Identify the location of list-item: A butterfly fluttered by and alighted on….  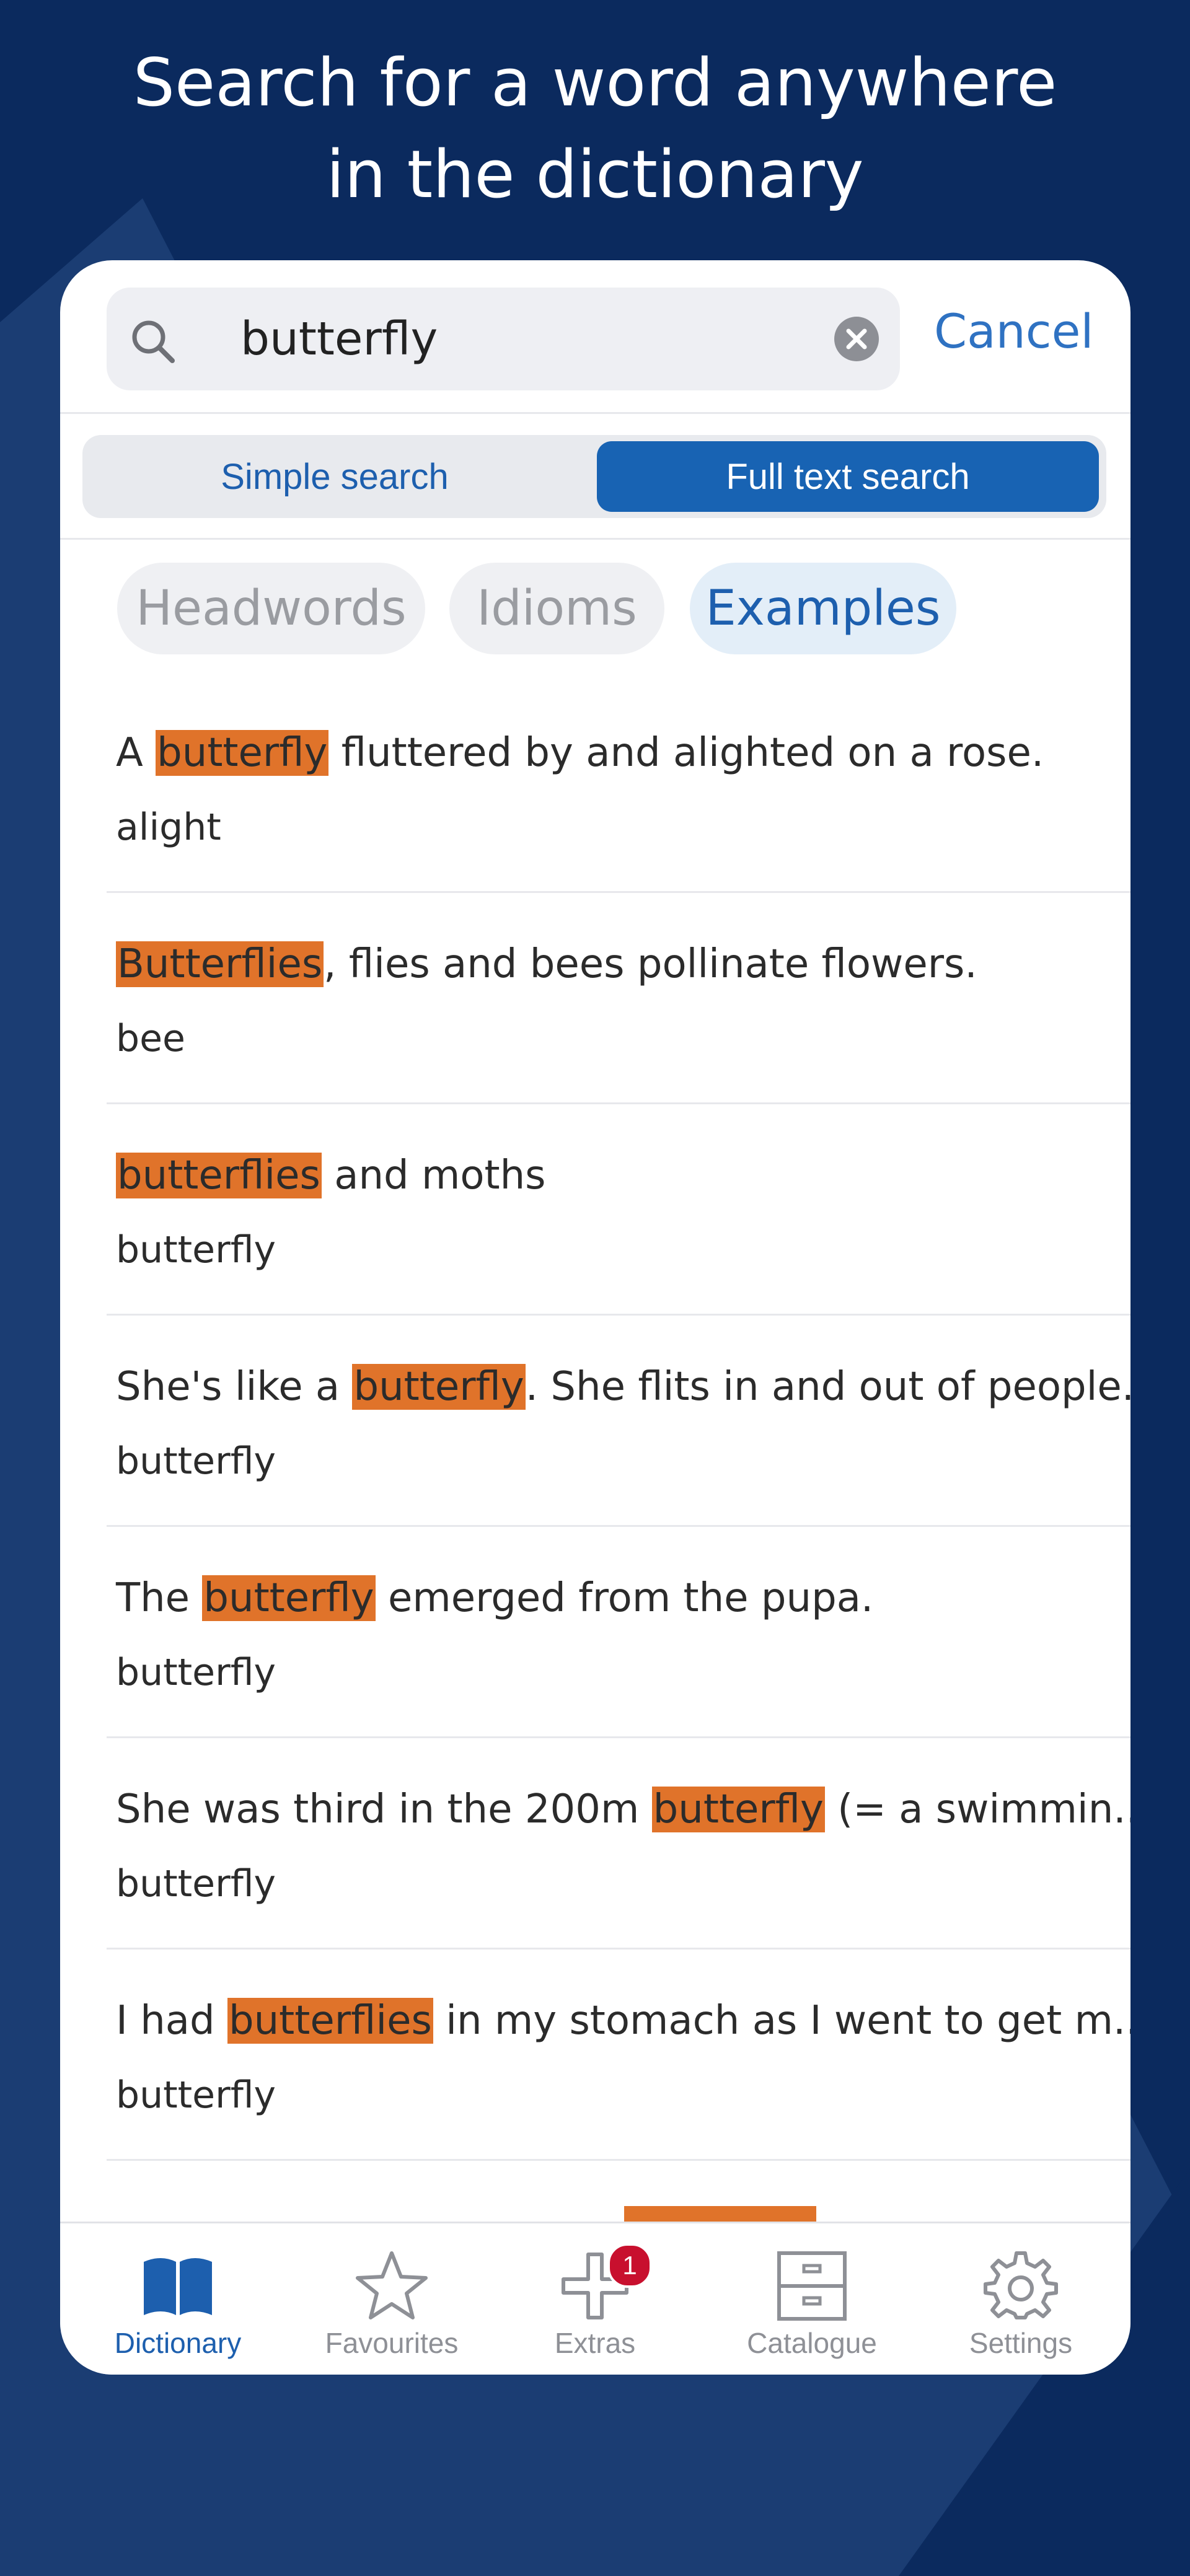
(618, 787).